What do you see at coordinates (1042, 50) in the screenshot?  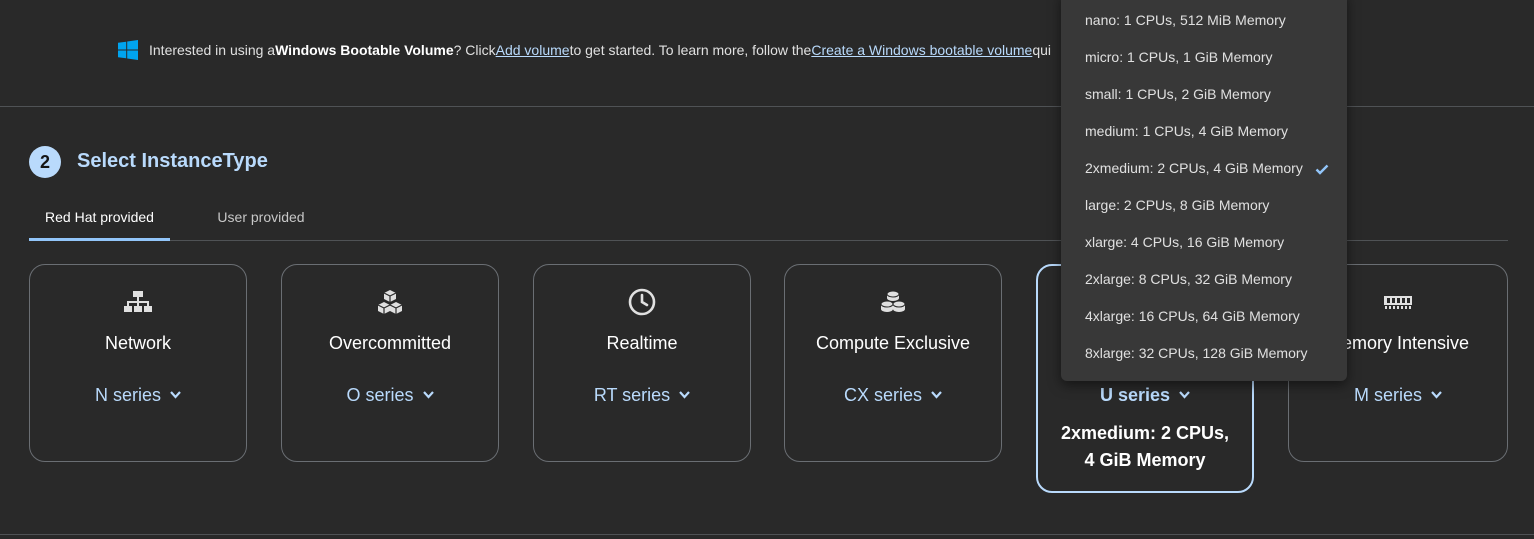 I see `banner-text-tail: qui` at bounding box center [1042, 50].